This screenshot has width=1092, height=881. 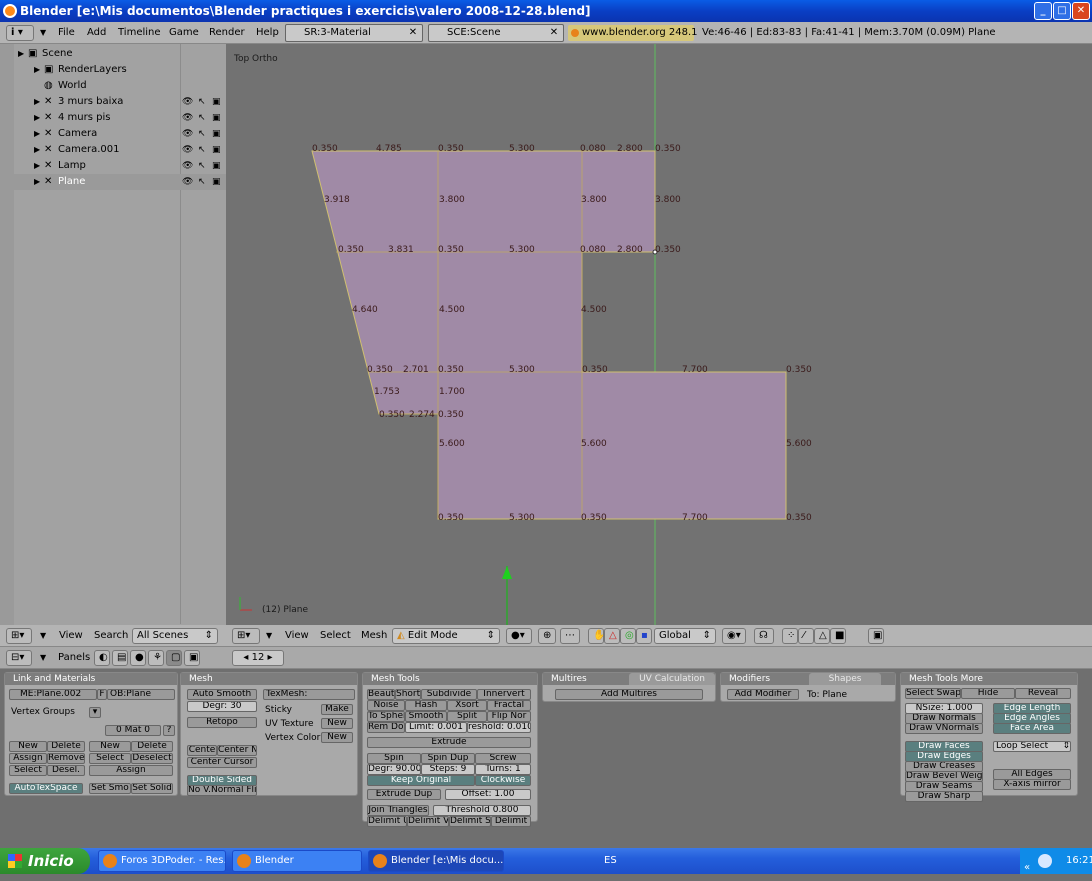 What do you see at coordinates (503, 780) in the screenshot?
I see `clockwise-toggle: Clockwise` at bounding box center [503, 780].